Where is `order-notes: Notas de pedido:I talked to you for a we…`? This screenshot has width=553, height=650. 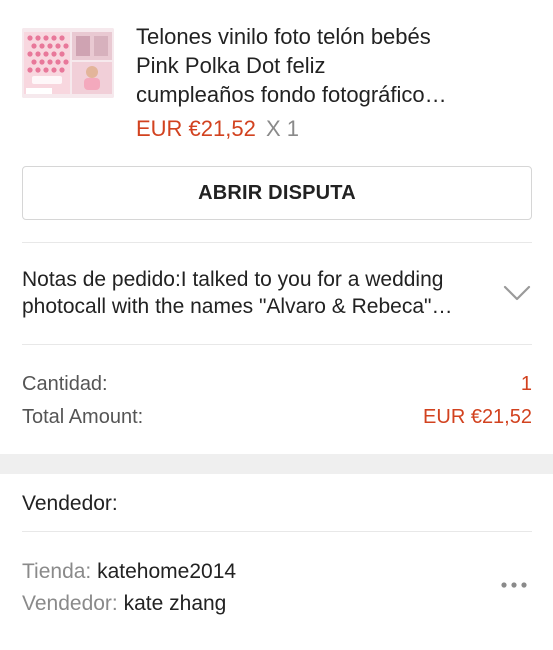 order-notes: Notas de pedido:I talked to you for a we… is located at coordinates (254, 293).